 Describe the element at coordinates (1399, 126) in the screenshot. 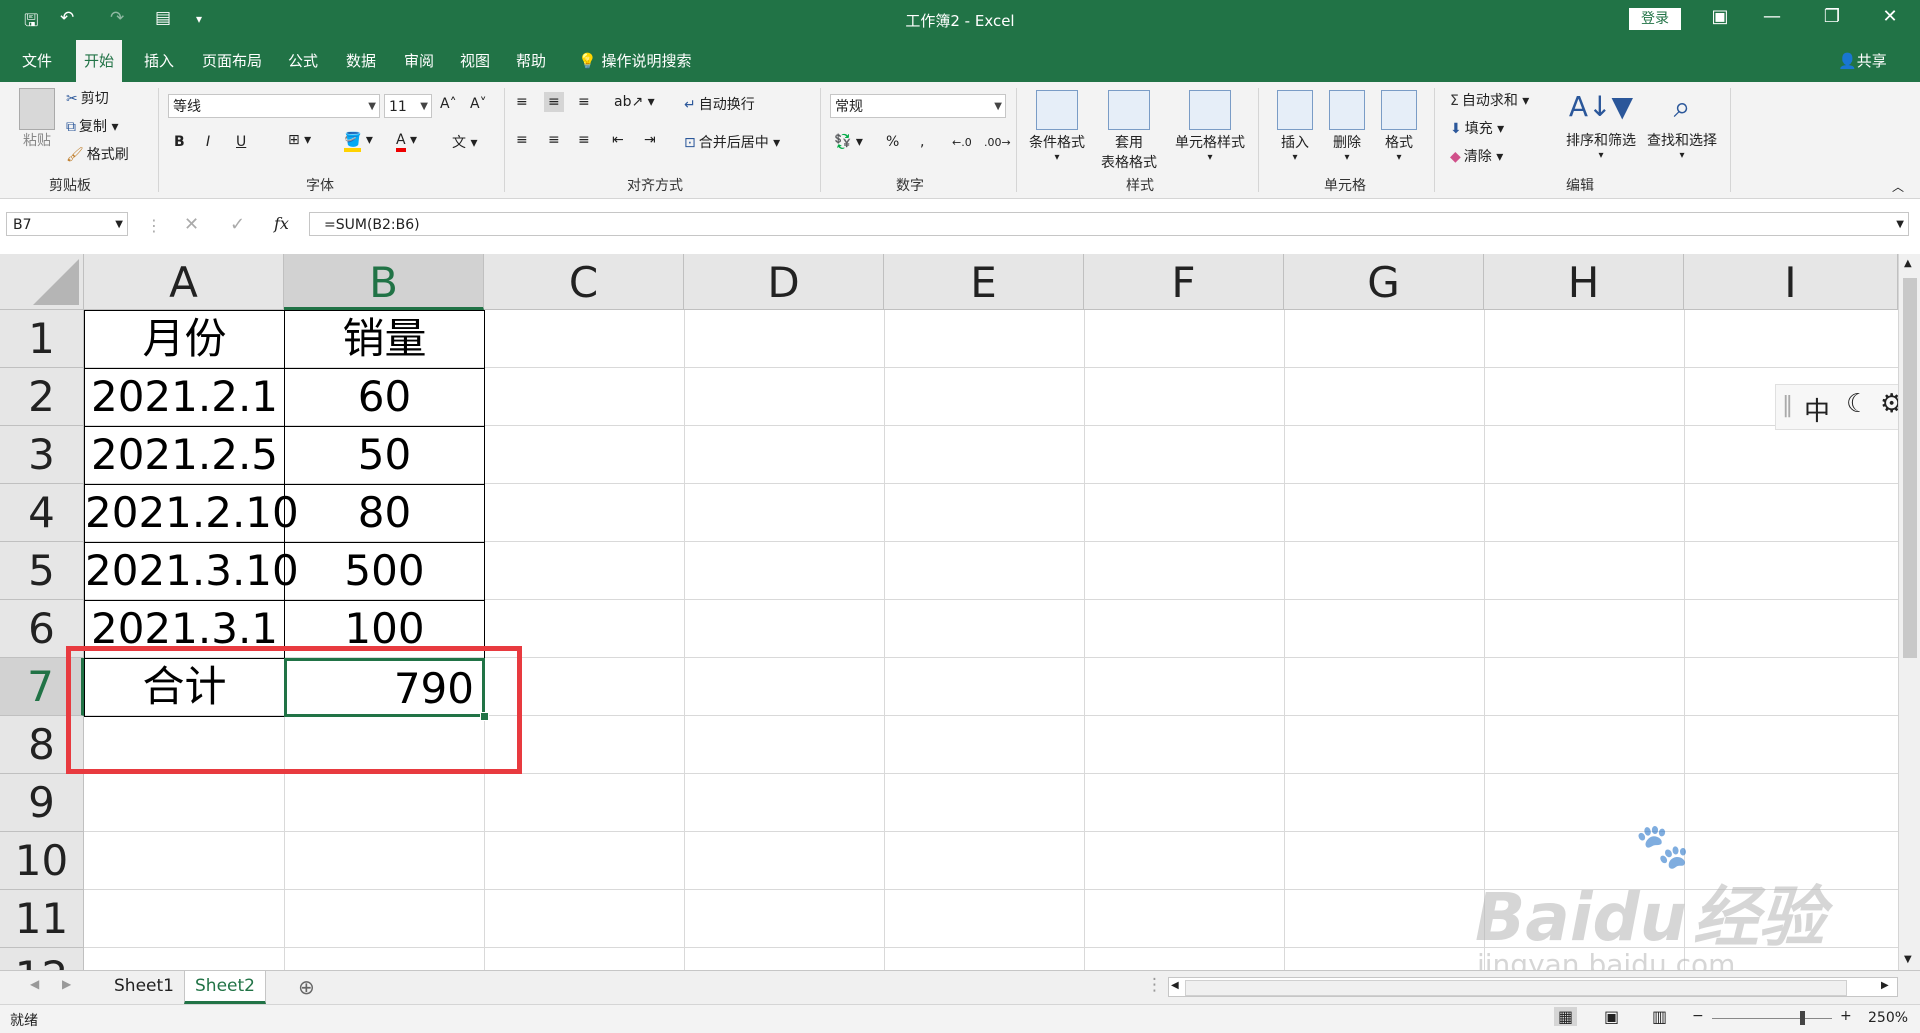

I see `format-cells-button: 格式 ▾` at that location.